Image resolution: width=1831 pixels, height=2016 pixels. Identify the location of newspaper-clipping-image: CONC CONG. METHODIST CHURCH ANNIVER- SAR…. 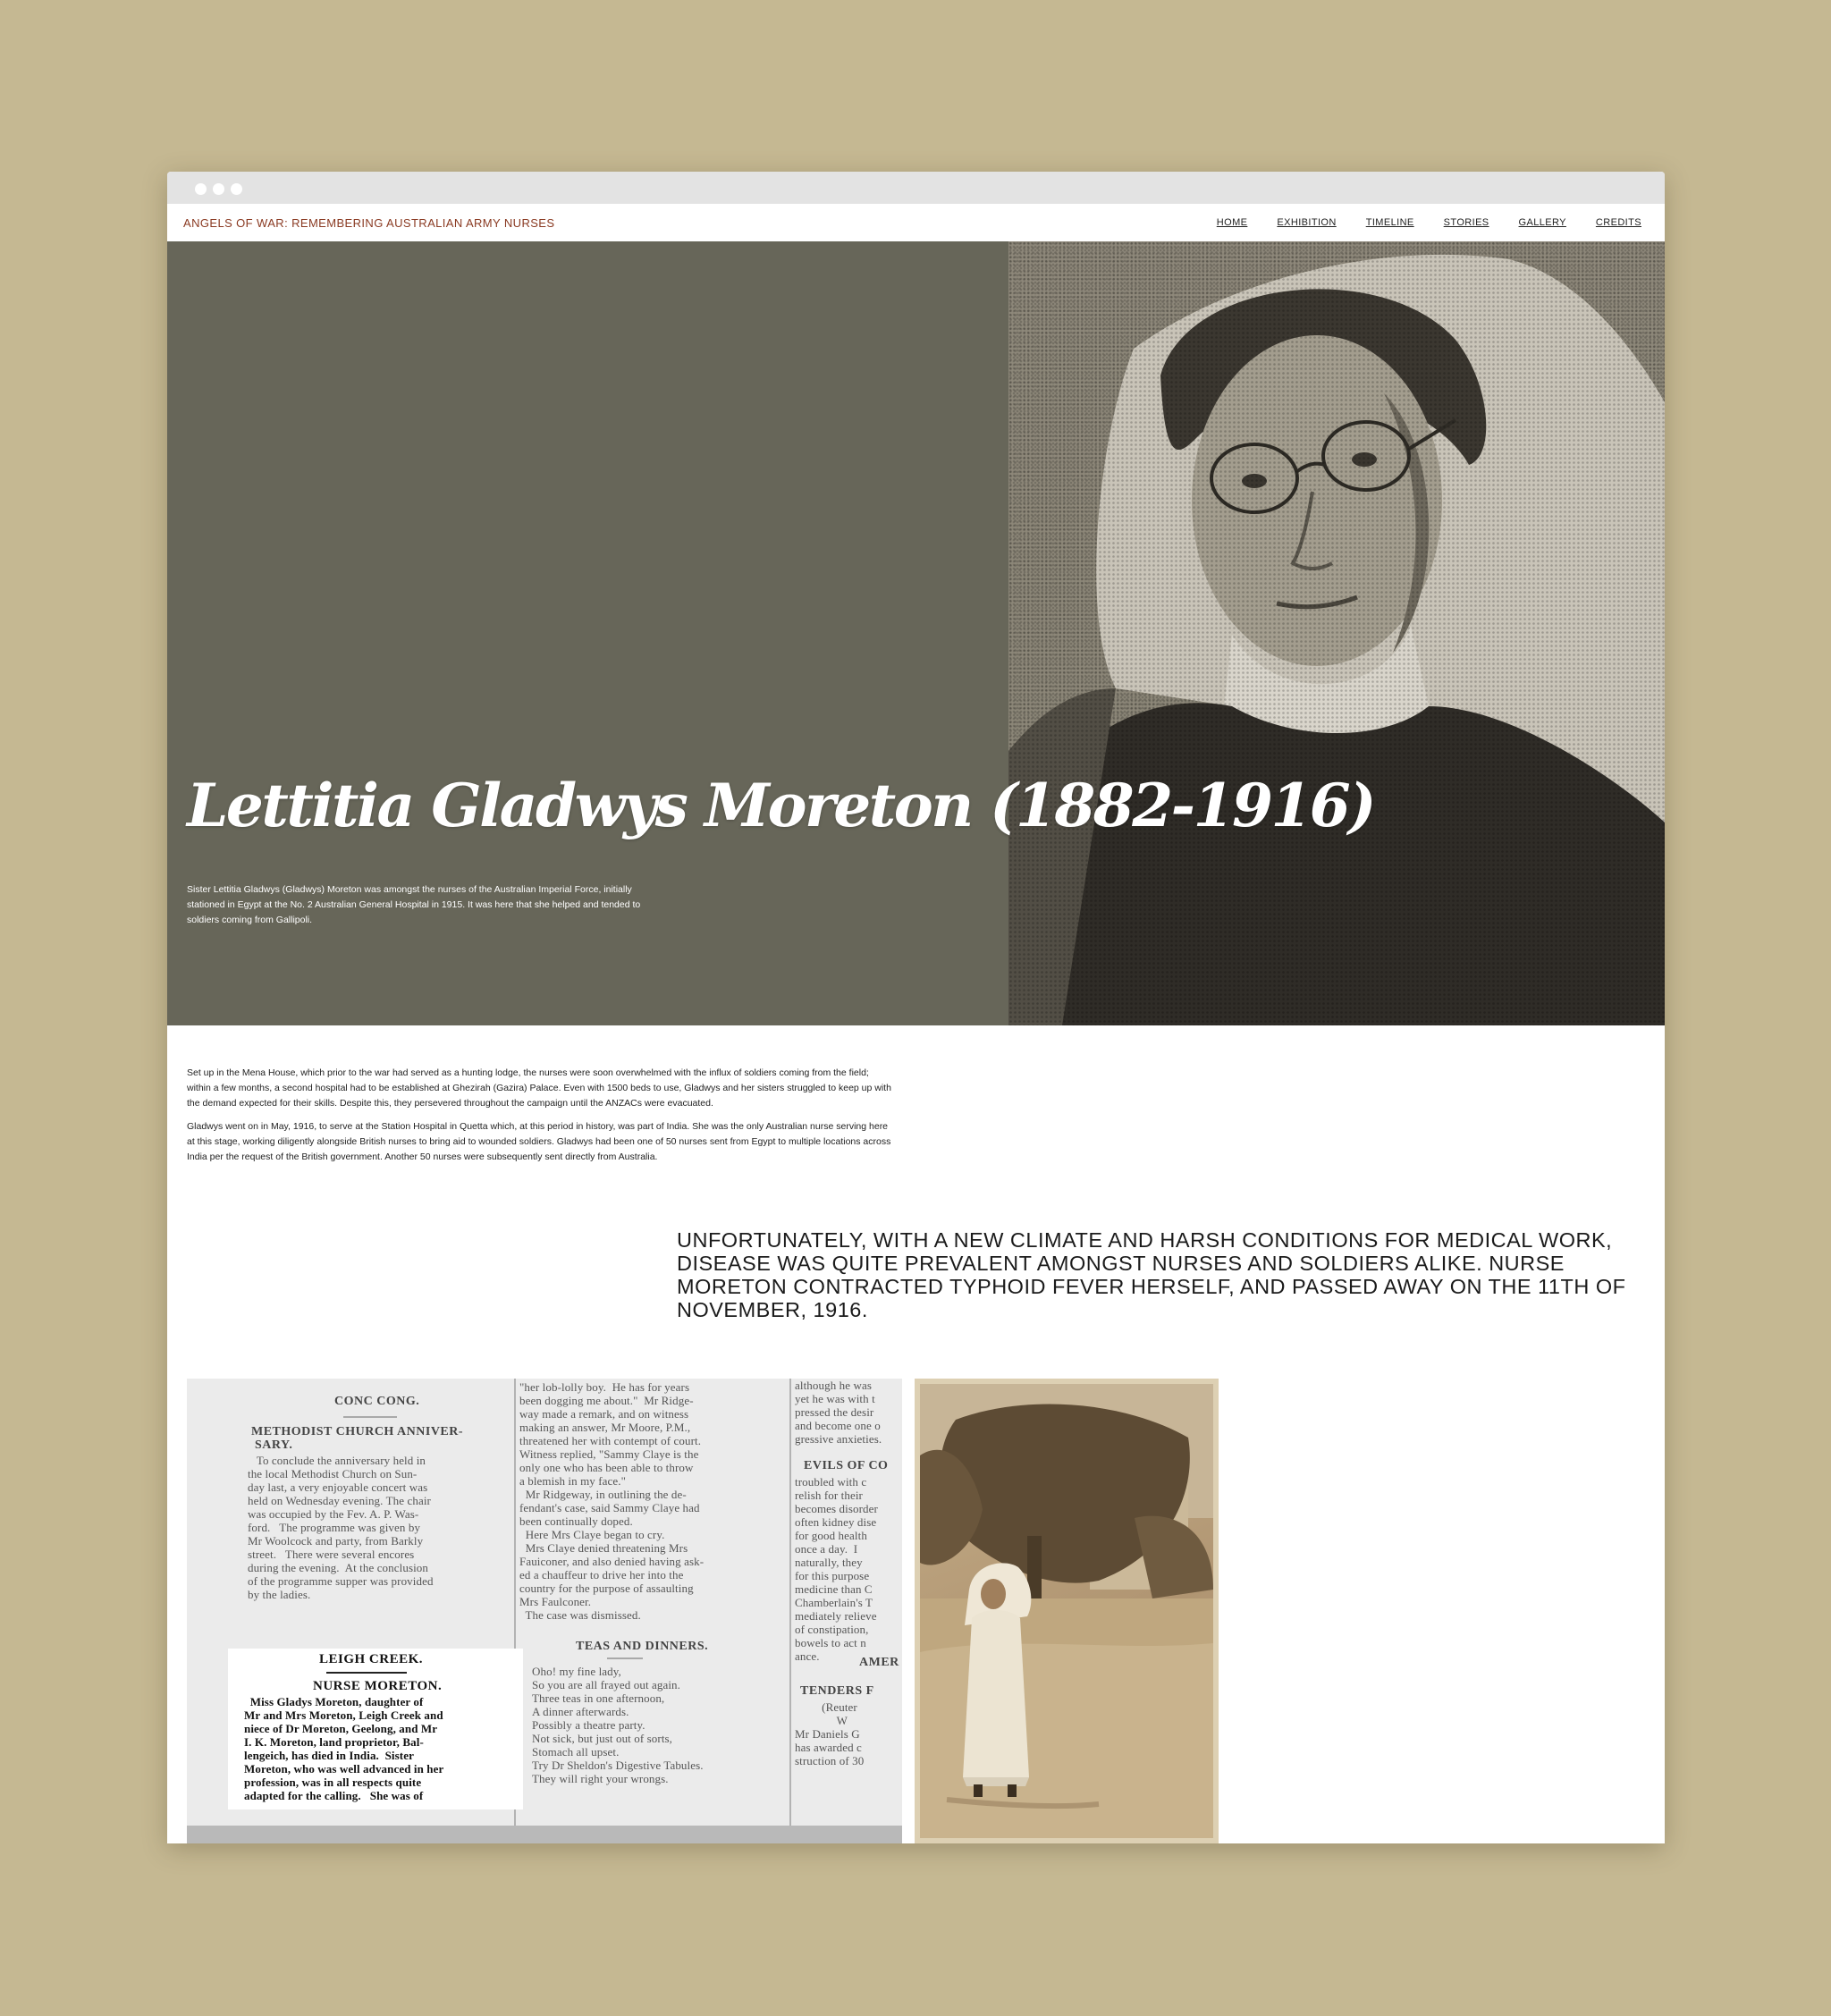
(544, 1611).